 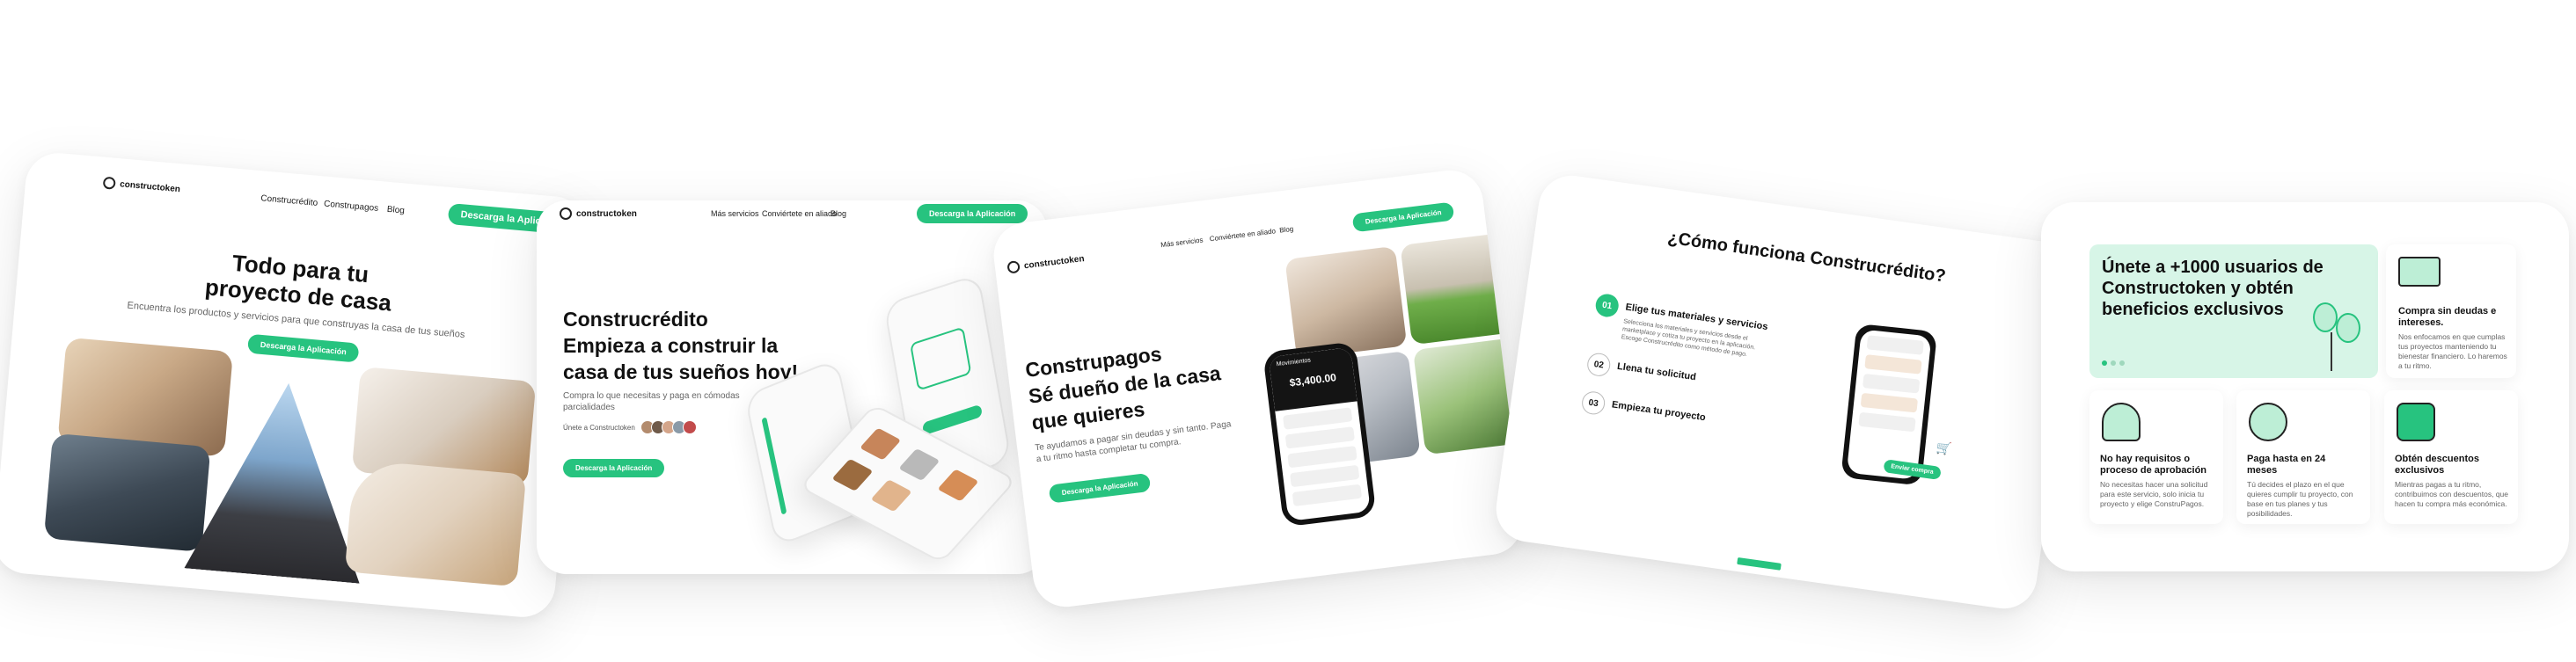 What do you see at coordinates (2153, 470) in the screenshot?
I see `benefit-title-line-2: proceso de aprobación` at bounding box center [2153, 470].